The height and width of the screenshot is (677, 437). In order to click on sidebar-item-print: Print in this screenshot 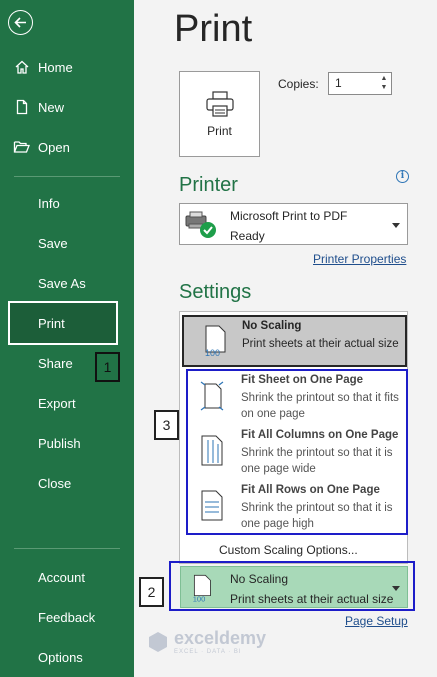, I will do `click(63, 323)`.